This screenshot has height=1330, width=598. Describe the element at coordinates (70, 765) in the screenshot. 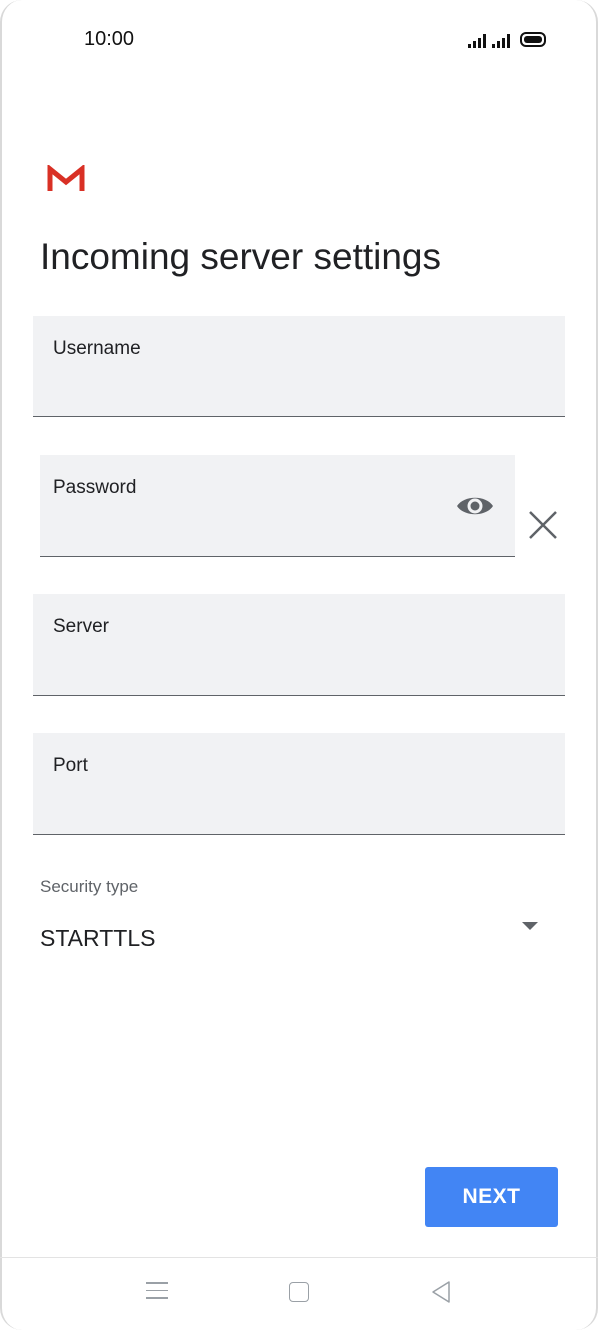

I see `port-label: Port` at that location.